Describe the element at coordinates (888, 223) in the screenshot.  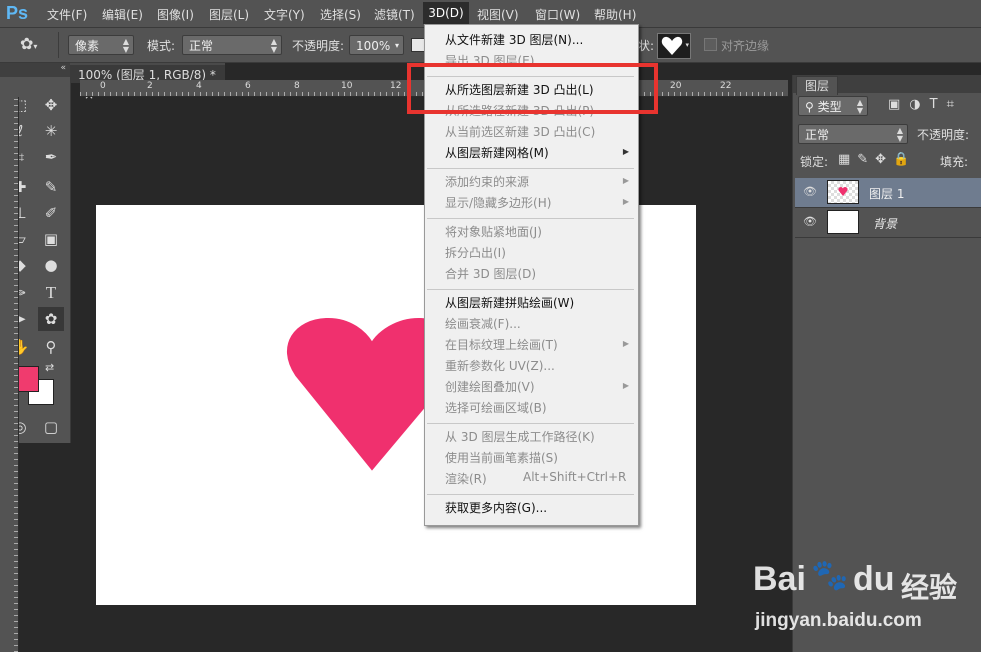
I see `layer-row-background: 👁 背景` at that location.